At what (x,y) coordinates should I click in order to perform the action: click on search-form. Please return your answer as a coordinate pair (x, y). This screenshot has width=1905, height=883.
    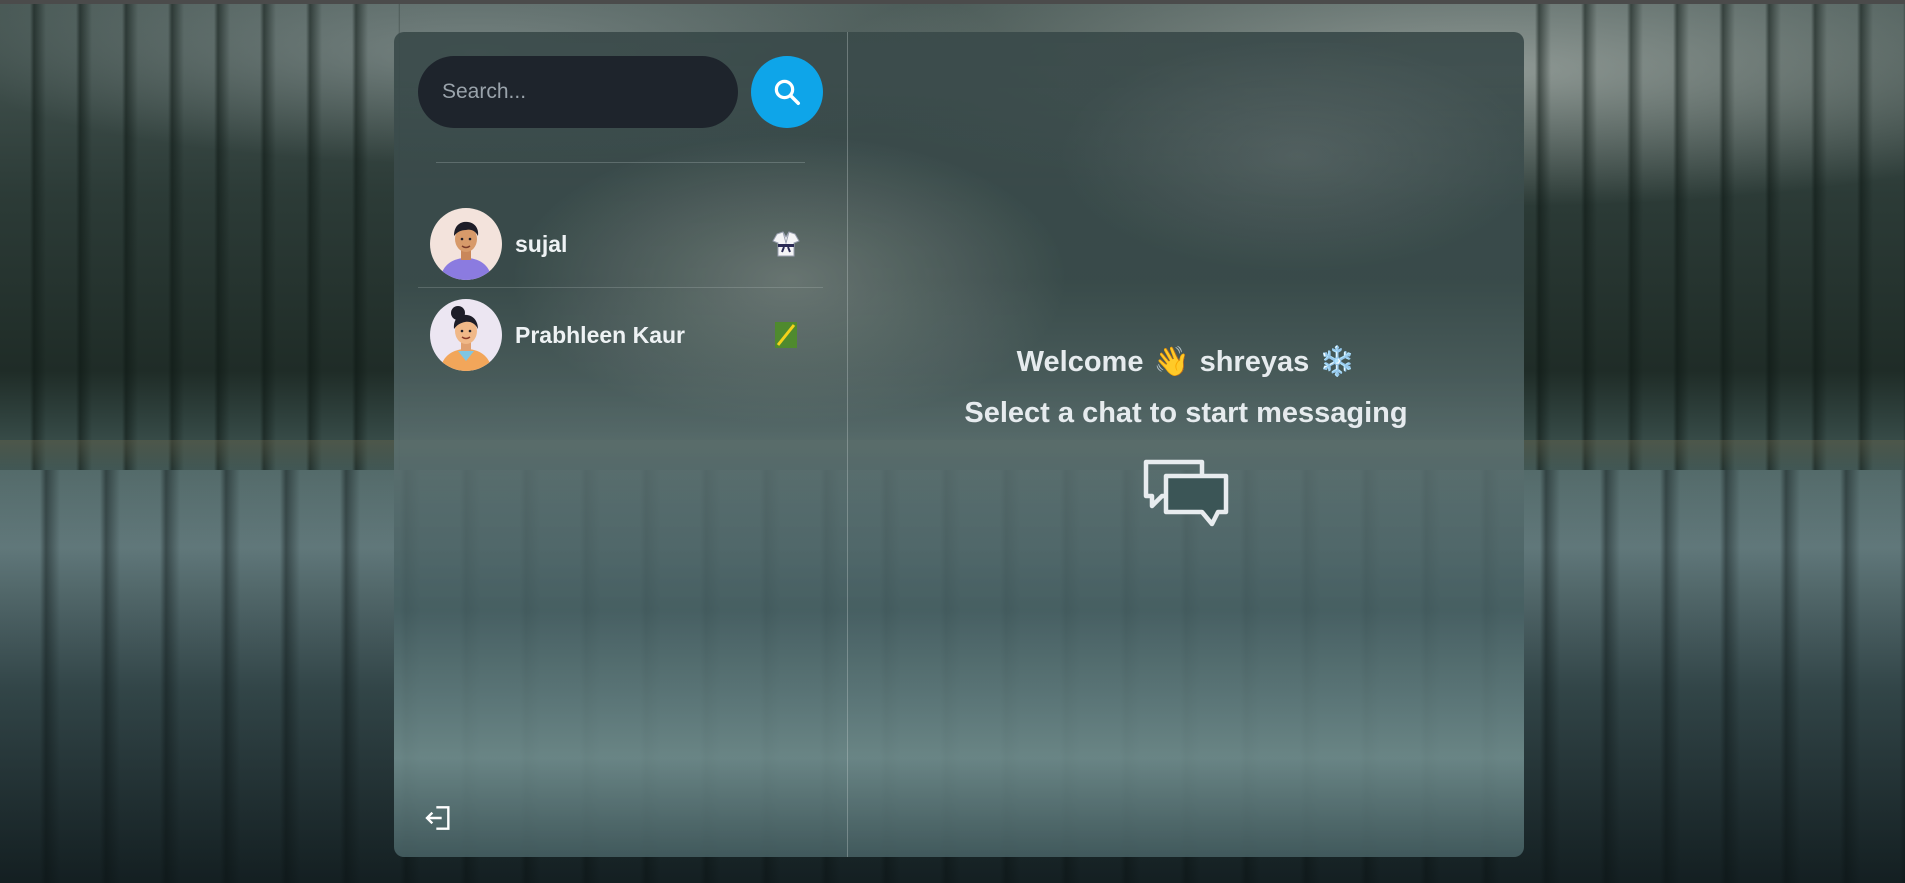
    Looking at the image, I should click on (620, 92).